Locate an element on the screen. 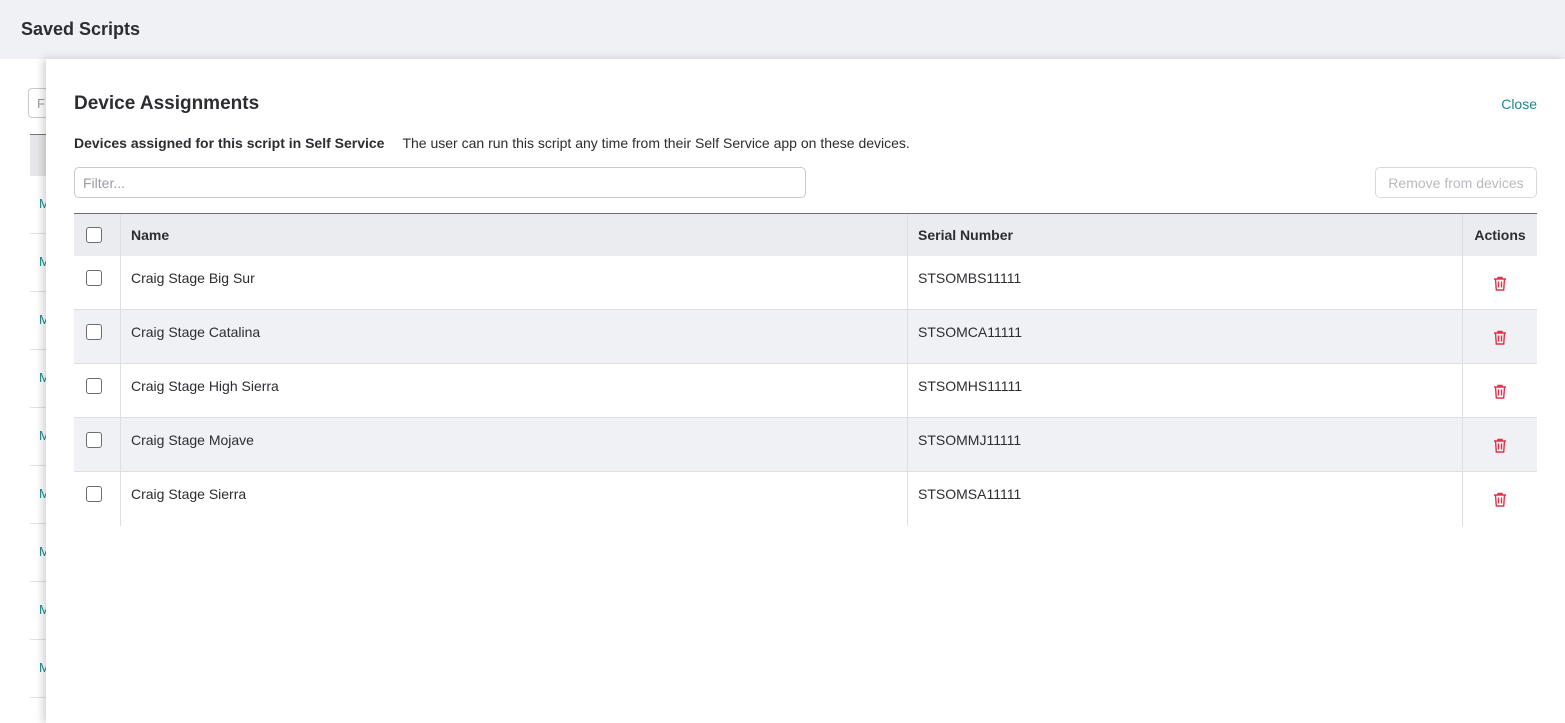  page-title: Saved Scripts is located at coordinates (81, 29).